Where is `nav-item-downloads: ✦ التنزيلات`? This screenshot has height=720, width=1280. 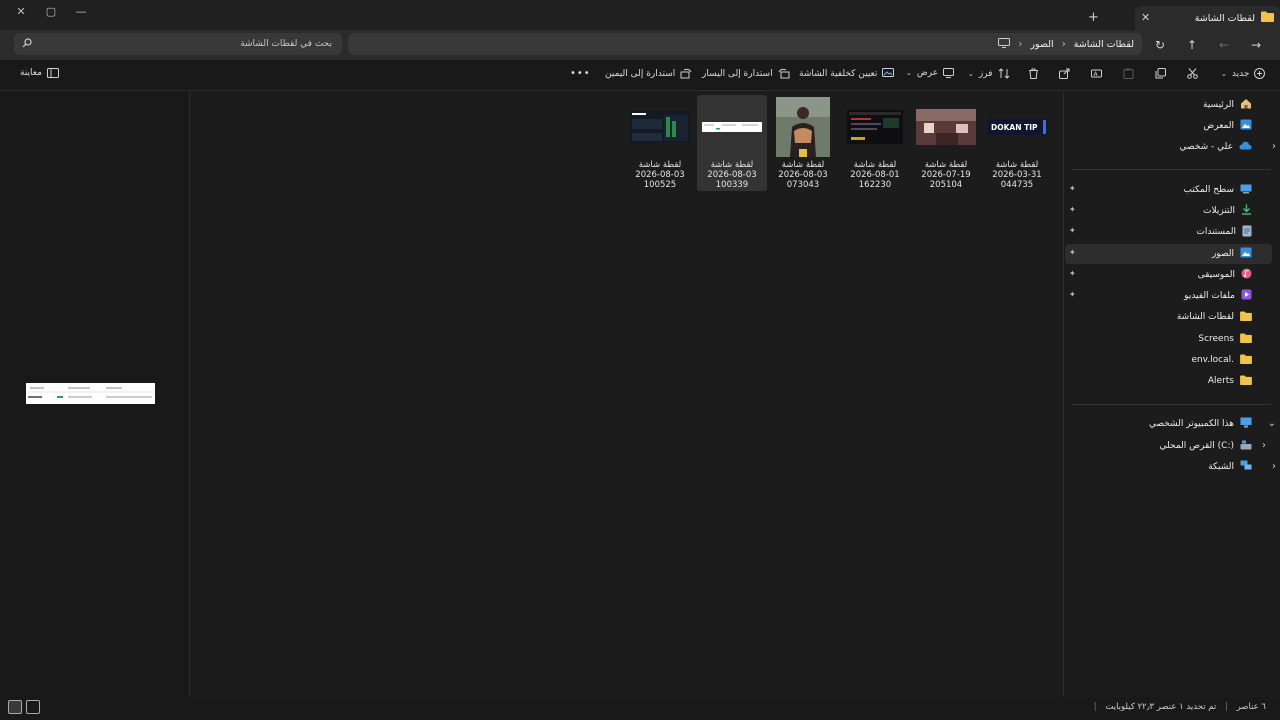
nav-item-downloads: ✦ التنزيلات is located at coordinates (1168, 211).